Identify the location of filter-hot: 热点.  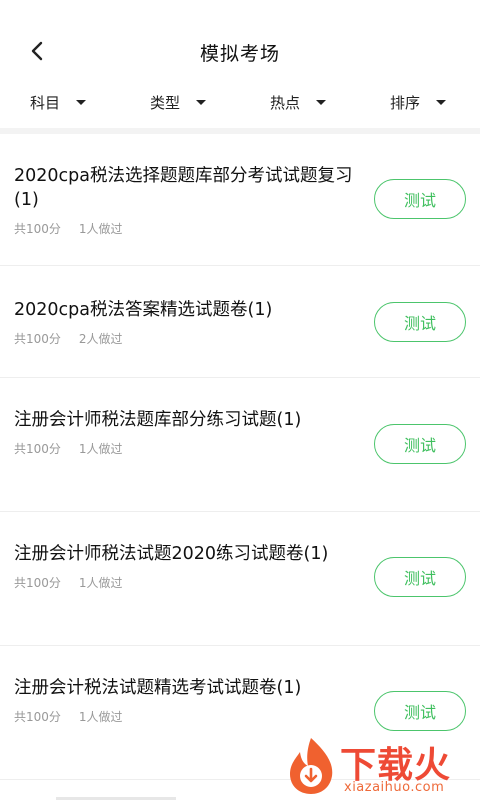
(300, 102).